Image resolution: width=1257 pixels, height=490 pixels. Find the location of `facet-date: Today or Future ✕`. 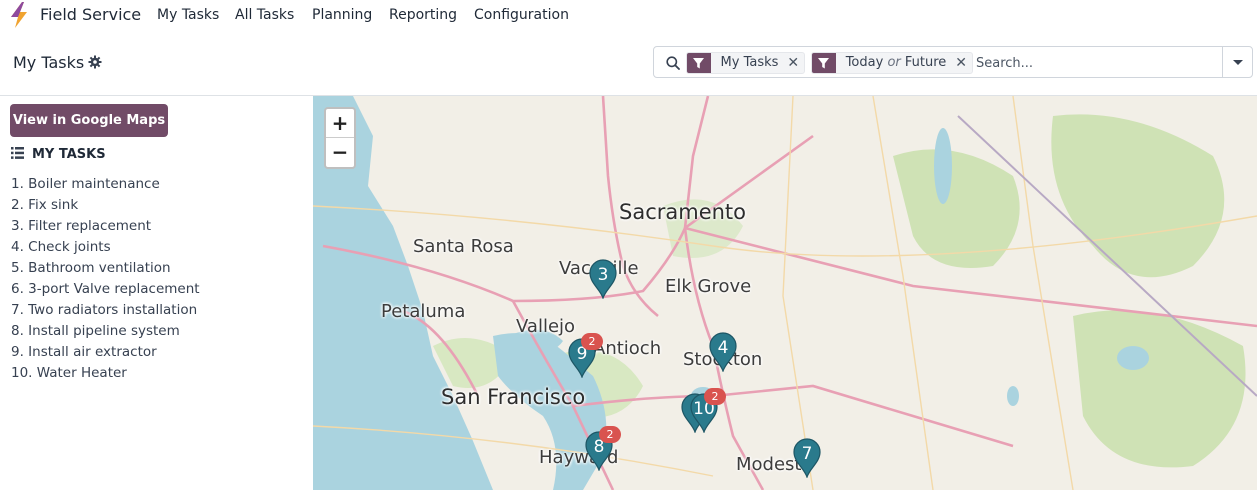

facet-date: Today or Future ✕ is located at coordinates (892, 63).